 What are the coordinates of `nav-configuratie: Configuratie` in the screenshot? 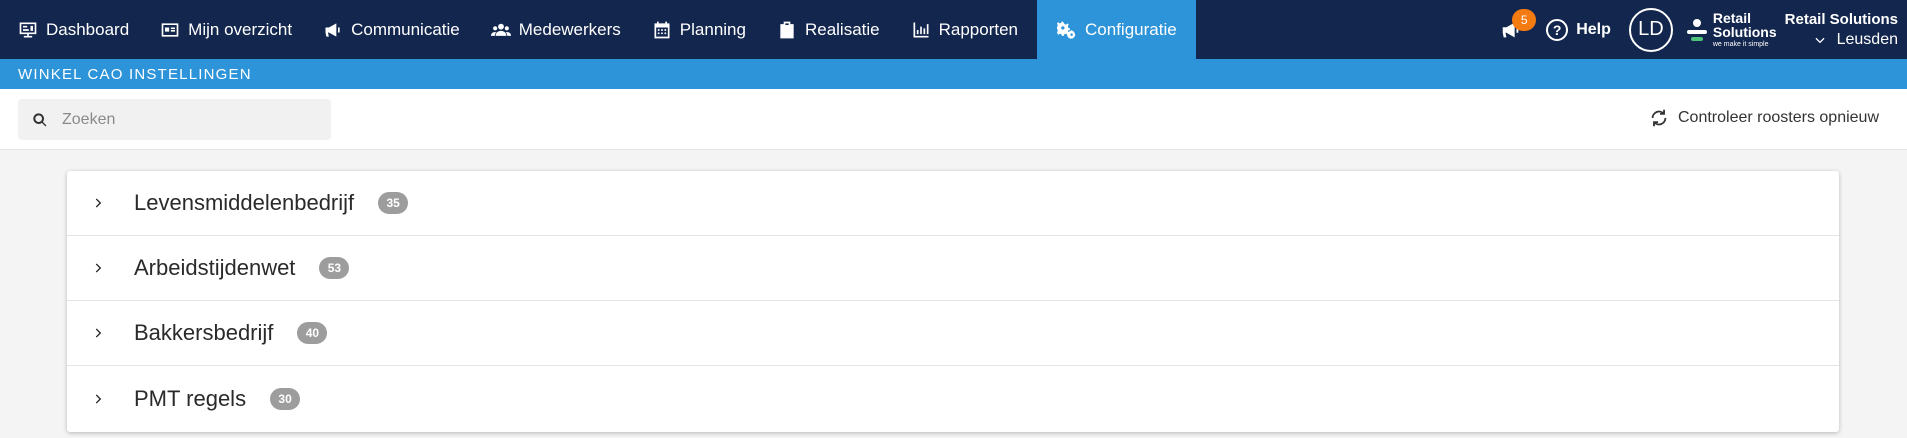 It's located at (1116, 29).